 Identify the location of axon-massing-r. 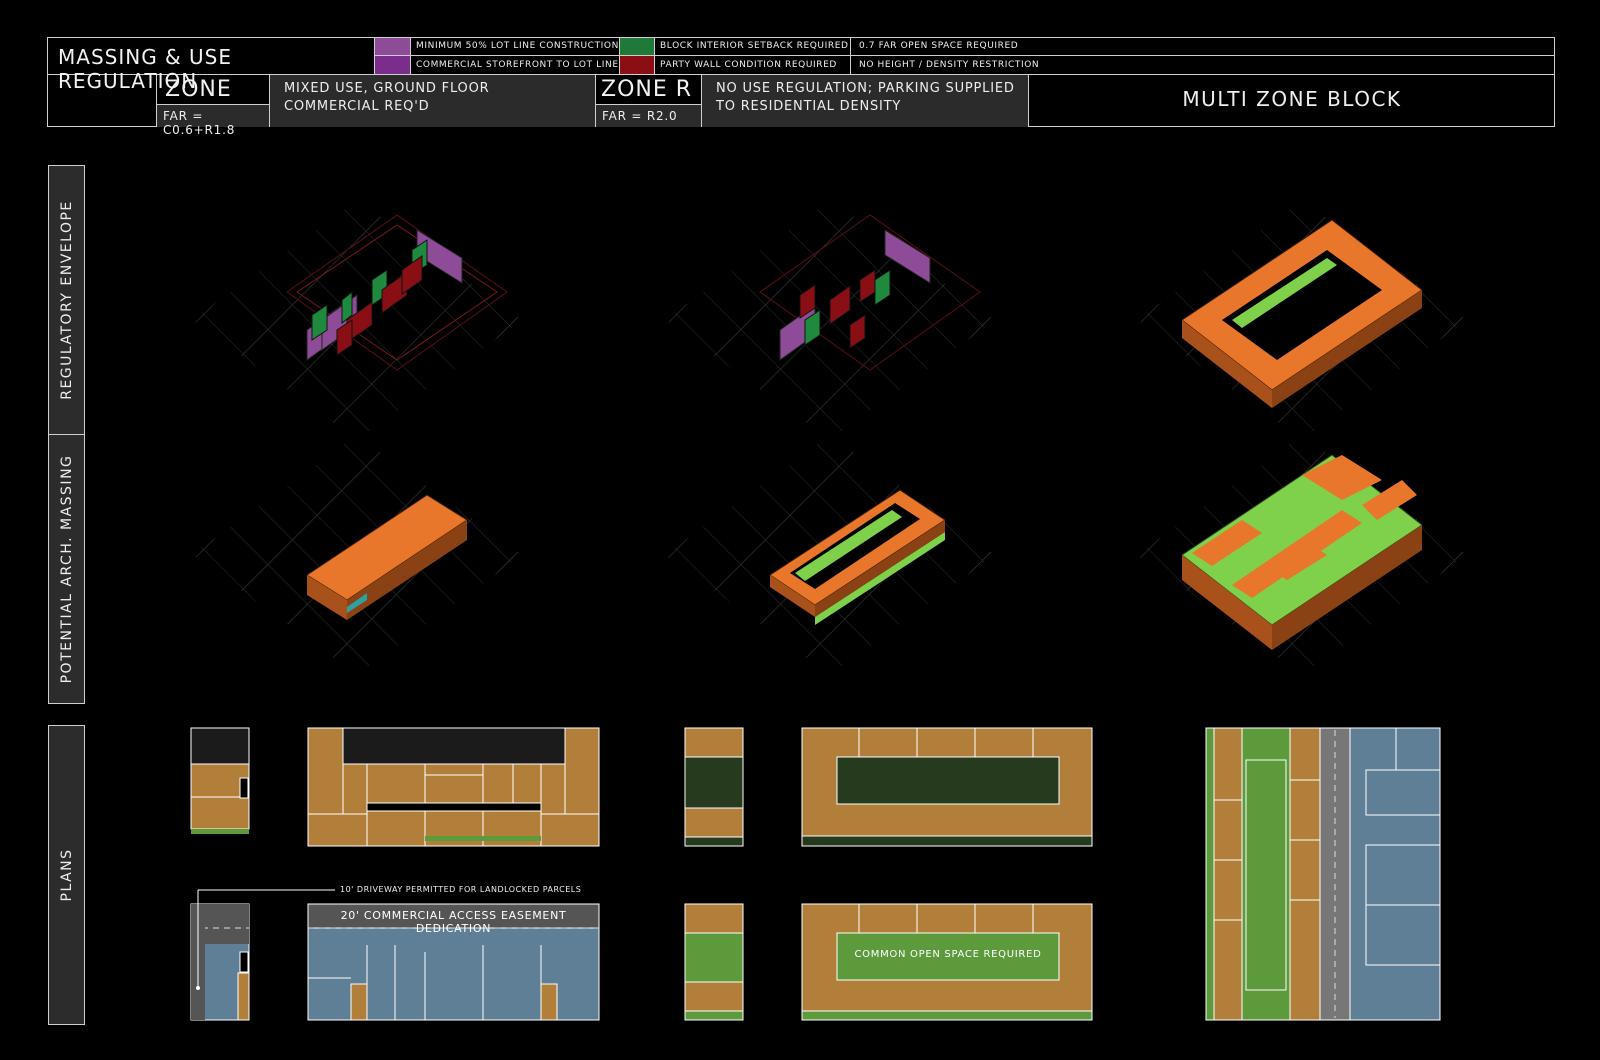
(830, 555).